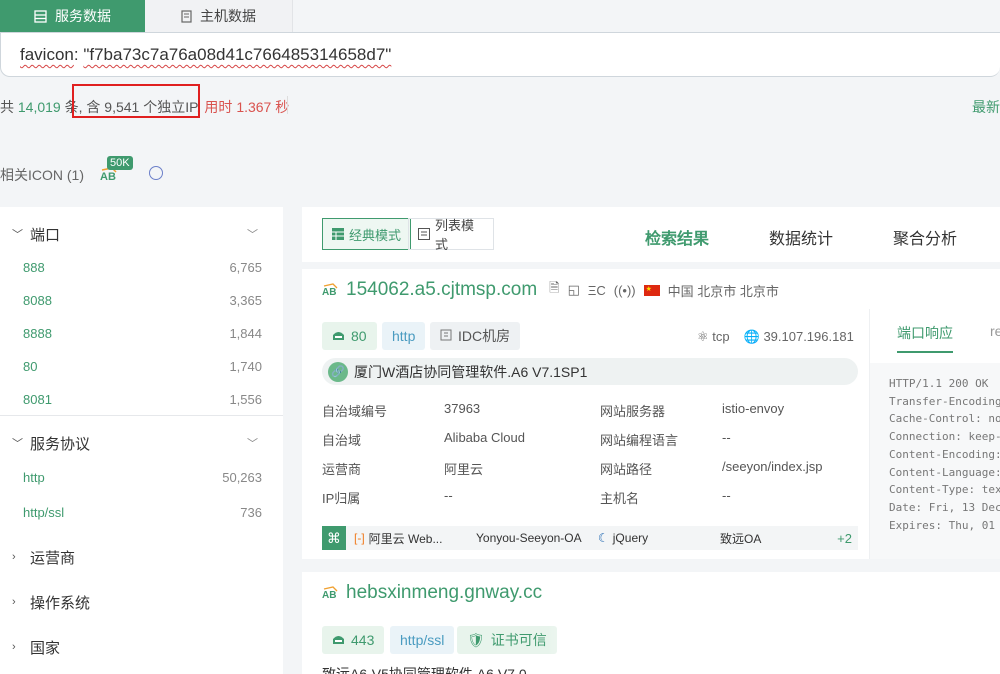 This screenshot has height=674, width=1000. What do you see at coordinates (986, 107) in the screenshot?
I see `latest-link: 最新` at bounding box center [986, 107].